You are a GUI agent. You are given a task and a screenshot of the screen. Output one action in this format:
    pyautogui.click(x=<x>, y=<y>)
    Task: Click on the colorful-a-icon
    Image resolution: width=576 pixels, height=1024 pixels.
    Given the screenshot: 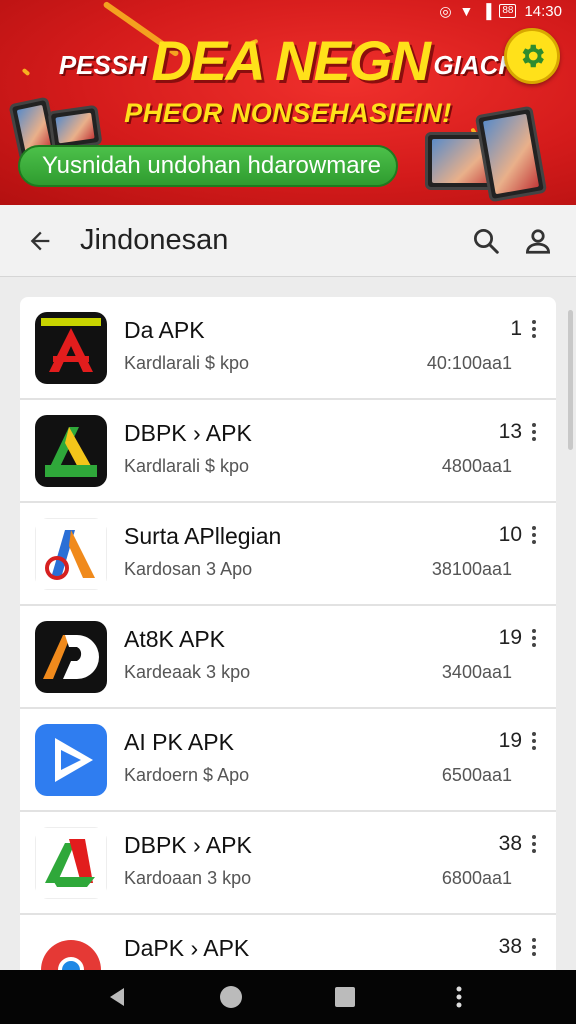 What is the action you would take?
    pyautogui.click(x=71, y=554)
    